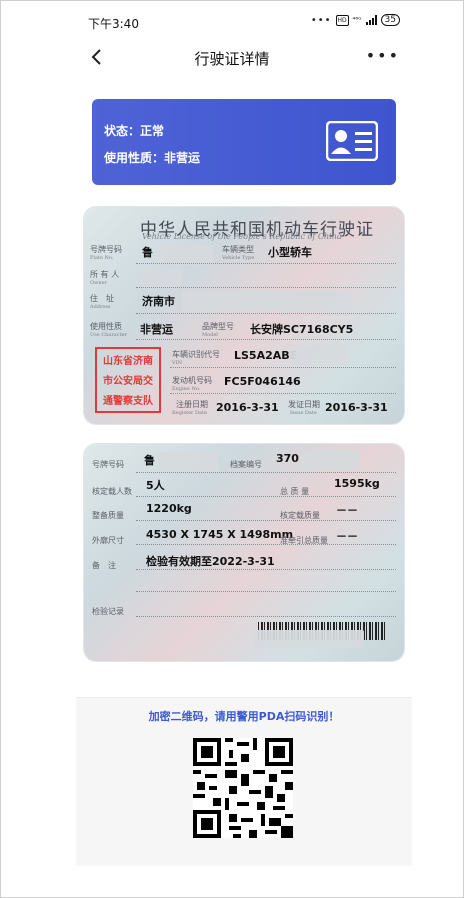 This screenshot has width=464, height=898. I want to click on qr-section: 加密二维码，请用警用PDA扫码识别！, so click(244, 781).